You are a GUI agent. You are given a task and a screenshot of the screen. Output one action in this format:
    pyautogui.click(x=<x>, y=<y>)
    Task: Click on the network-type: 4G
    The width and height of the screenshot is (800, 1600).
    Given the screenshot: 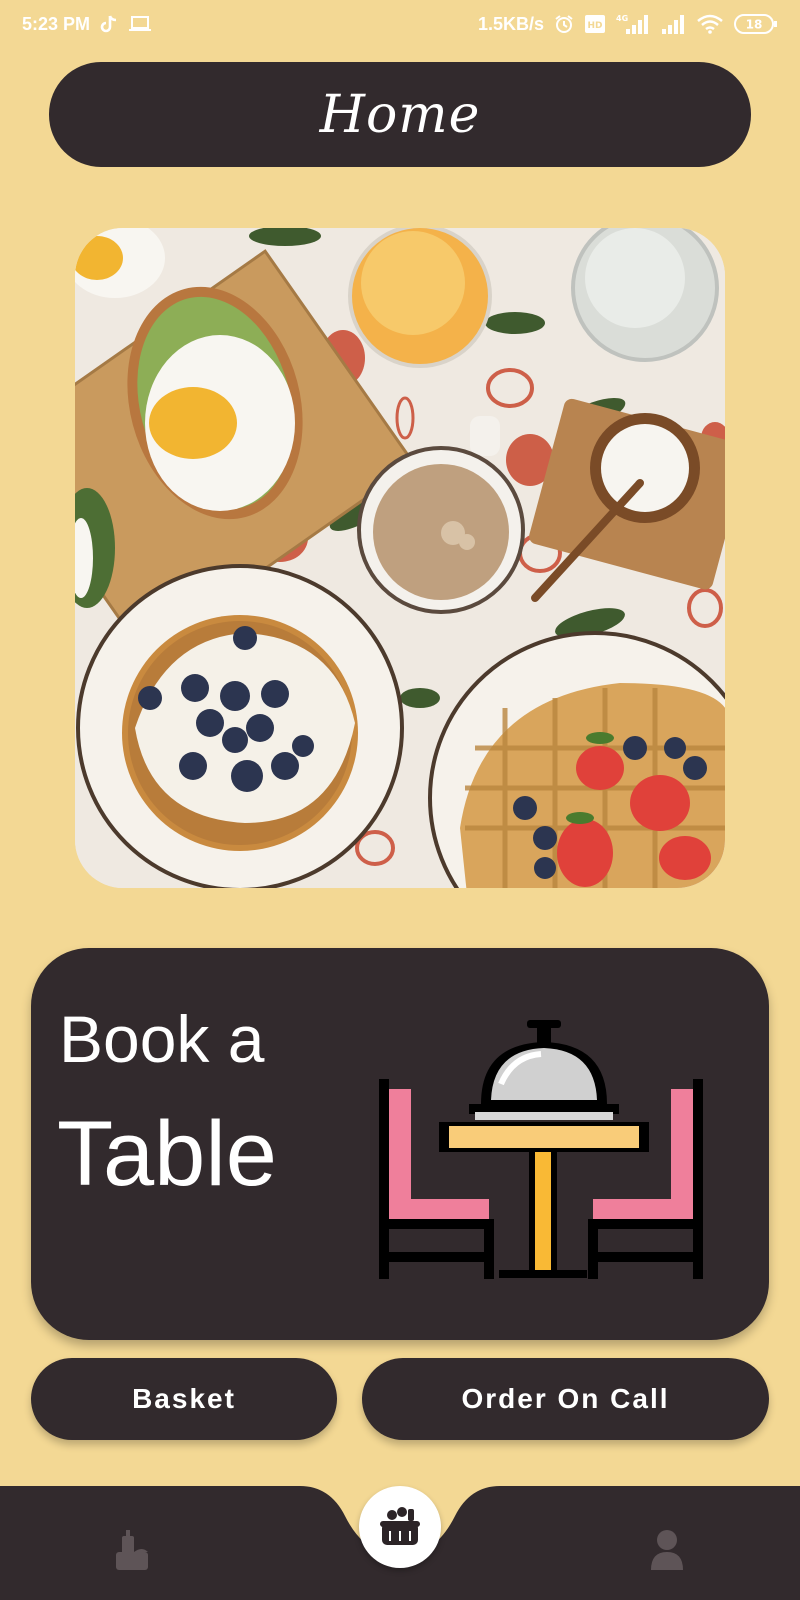 What is the action you would take?
    pyautogui.click(x=622, y=18)
    